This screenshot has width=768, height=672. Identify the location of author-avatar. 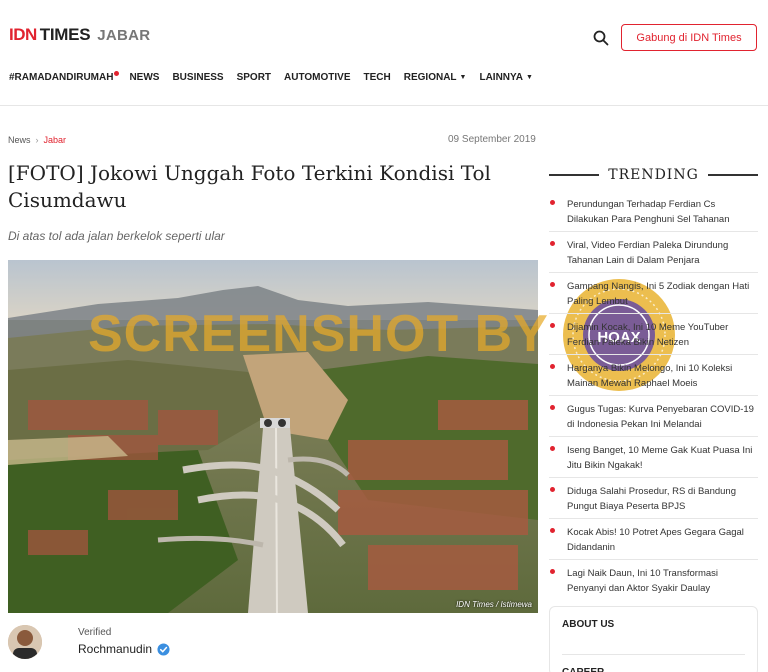
(25, 642).